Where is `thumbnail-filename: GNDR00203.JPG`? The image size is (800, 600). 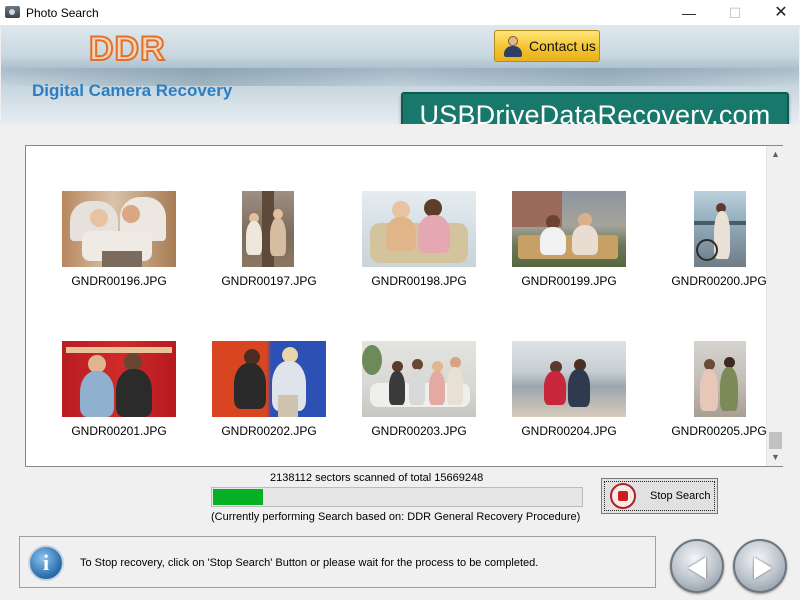
thumbnail-filename: GNDR00203.JPG is located at coordinates (419, 431).